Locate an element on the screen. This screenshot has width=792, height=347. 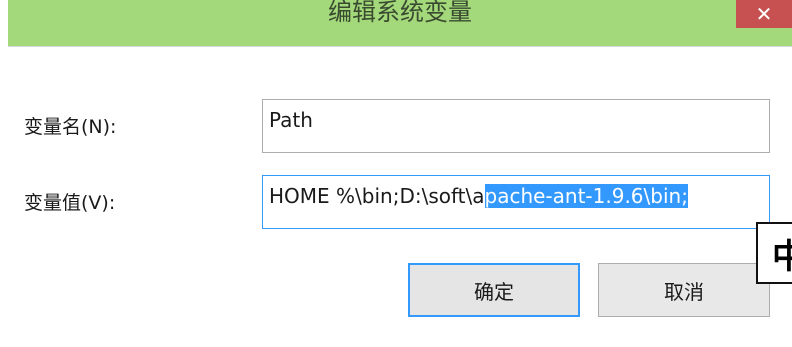
ok-button-label: 确定 is located at coordinates (494, 291).